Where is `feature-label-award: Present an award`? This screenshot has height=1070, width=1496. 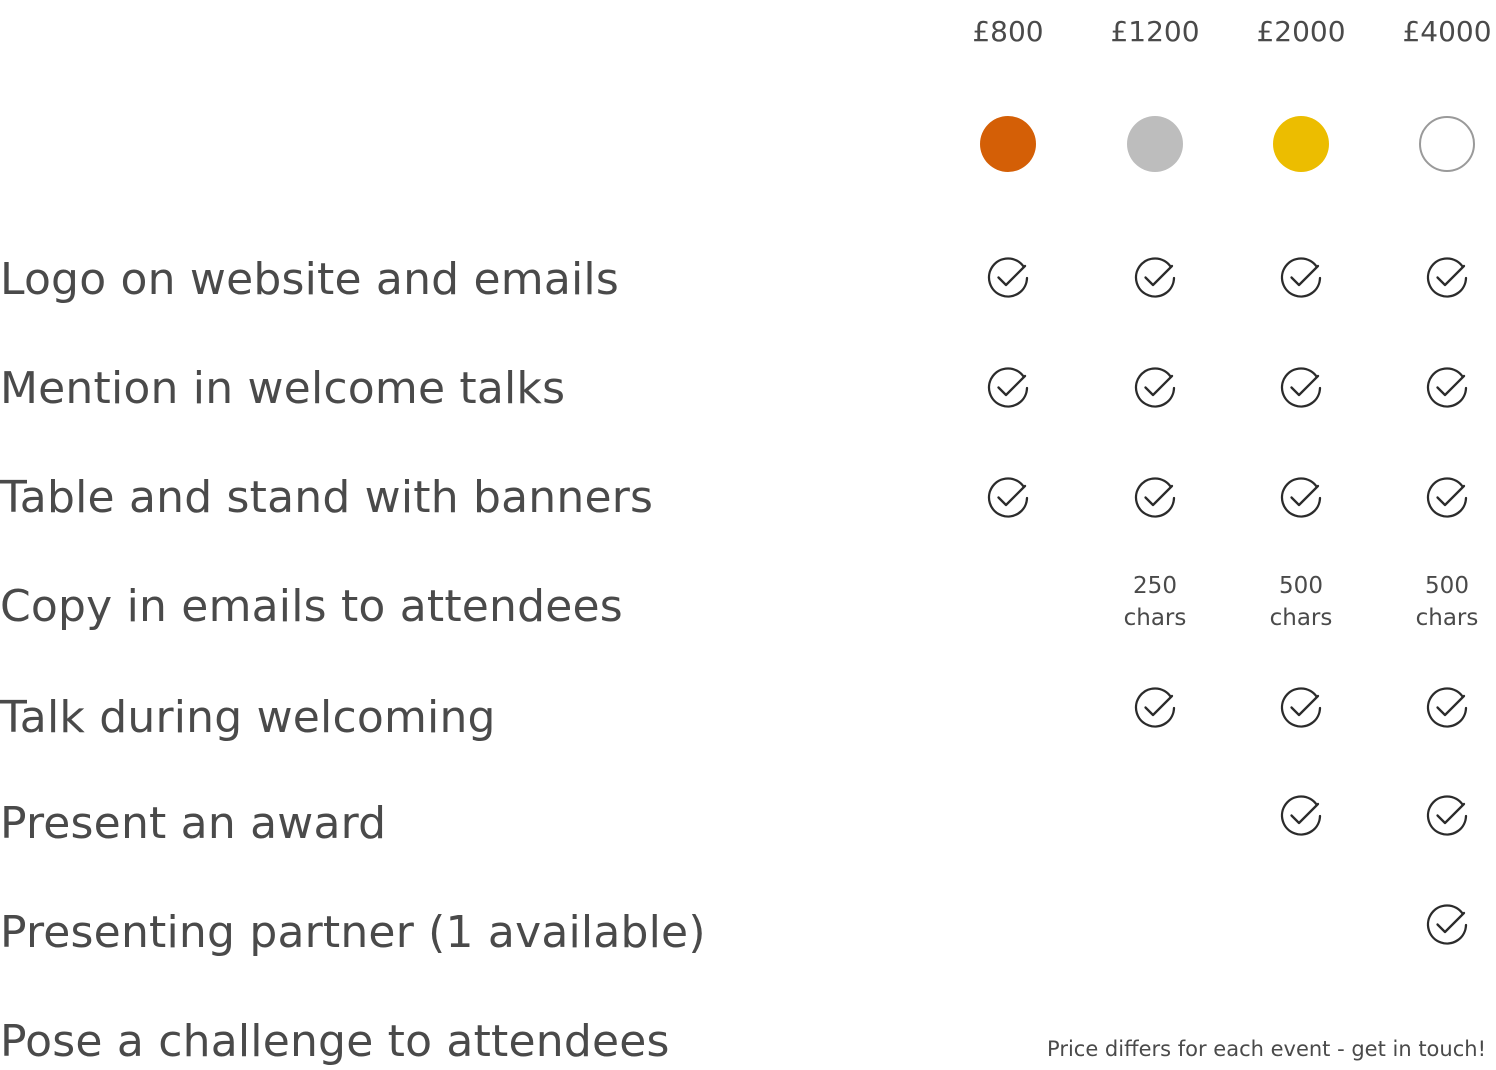 feature-label-award: Present an award is located at coordinates (193, 823).